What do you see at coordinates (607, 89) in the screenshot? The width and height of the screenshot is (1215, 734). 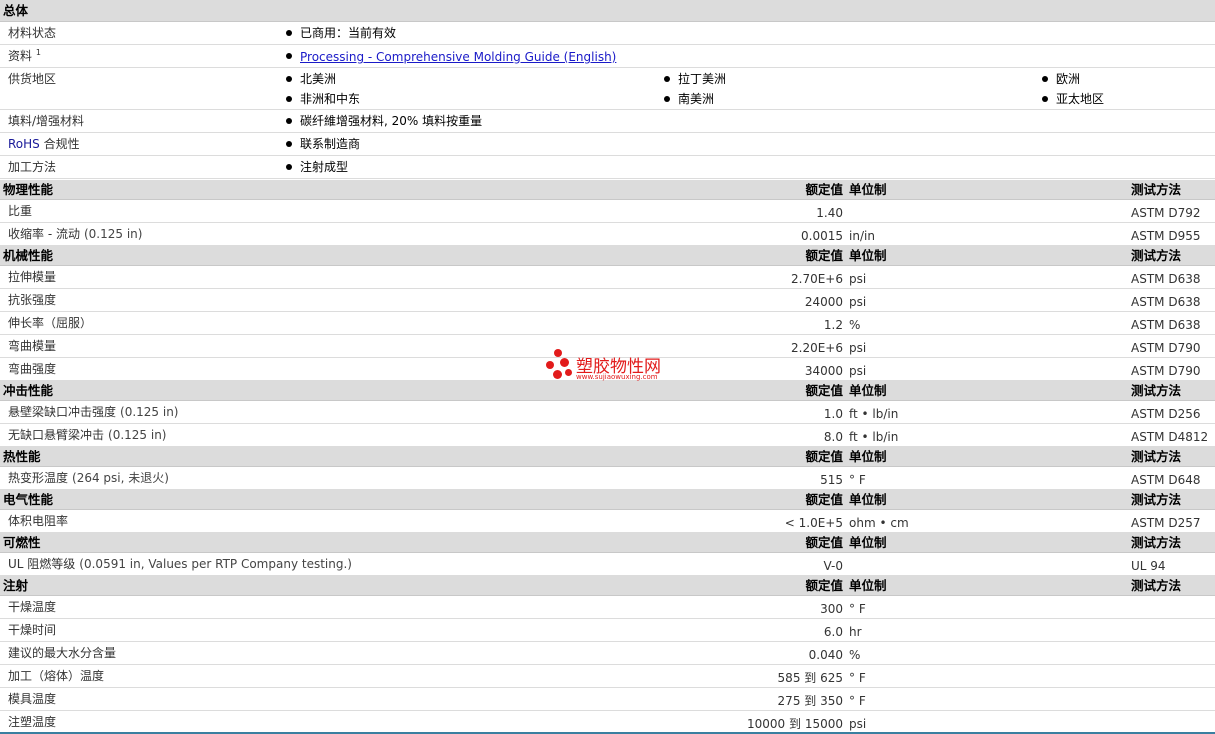 I see `row-regions: 供货地区 北美洲 拉丁美洲 欧洲 非洲和中东 南美洲 亚太地区` at bounding box center [607, 89].